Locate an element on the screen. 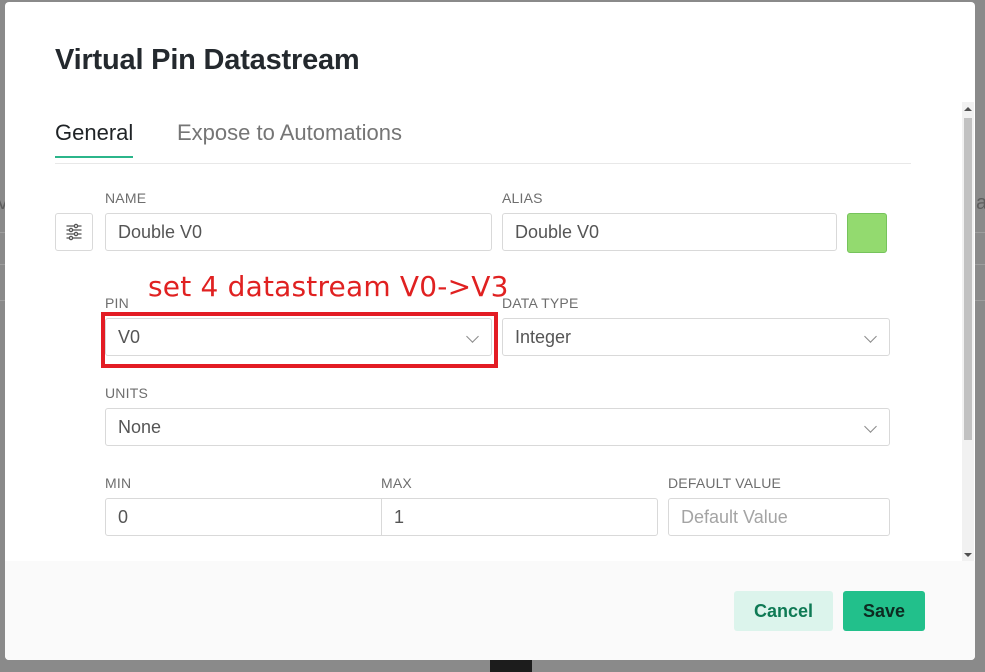 This screenshot has width=985, height=672. modal-title: Virtual Pin Datastream is located at coordinates (207, 60).